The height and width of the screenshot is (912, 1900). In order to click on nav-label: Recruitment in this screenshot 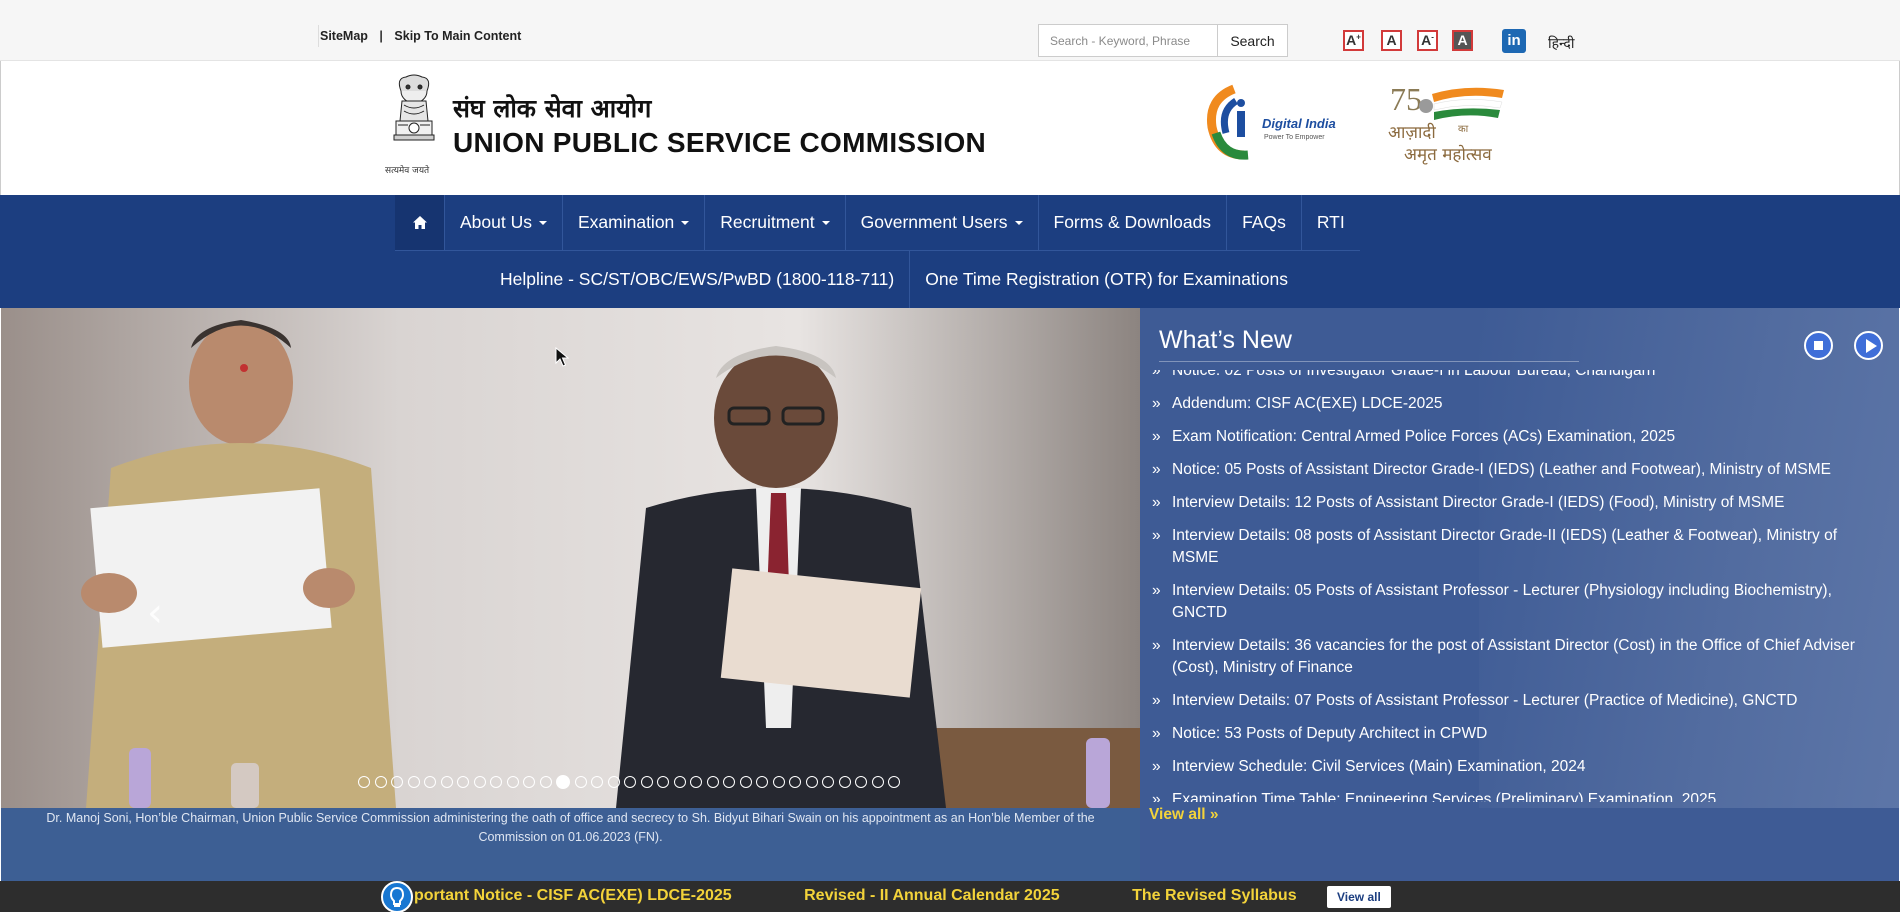, I will do `click(767, 222)`.